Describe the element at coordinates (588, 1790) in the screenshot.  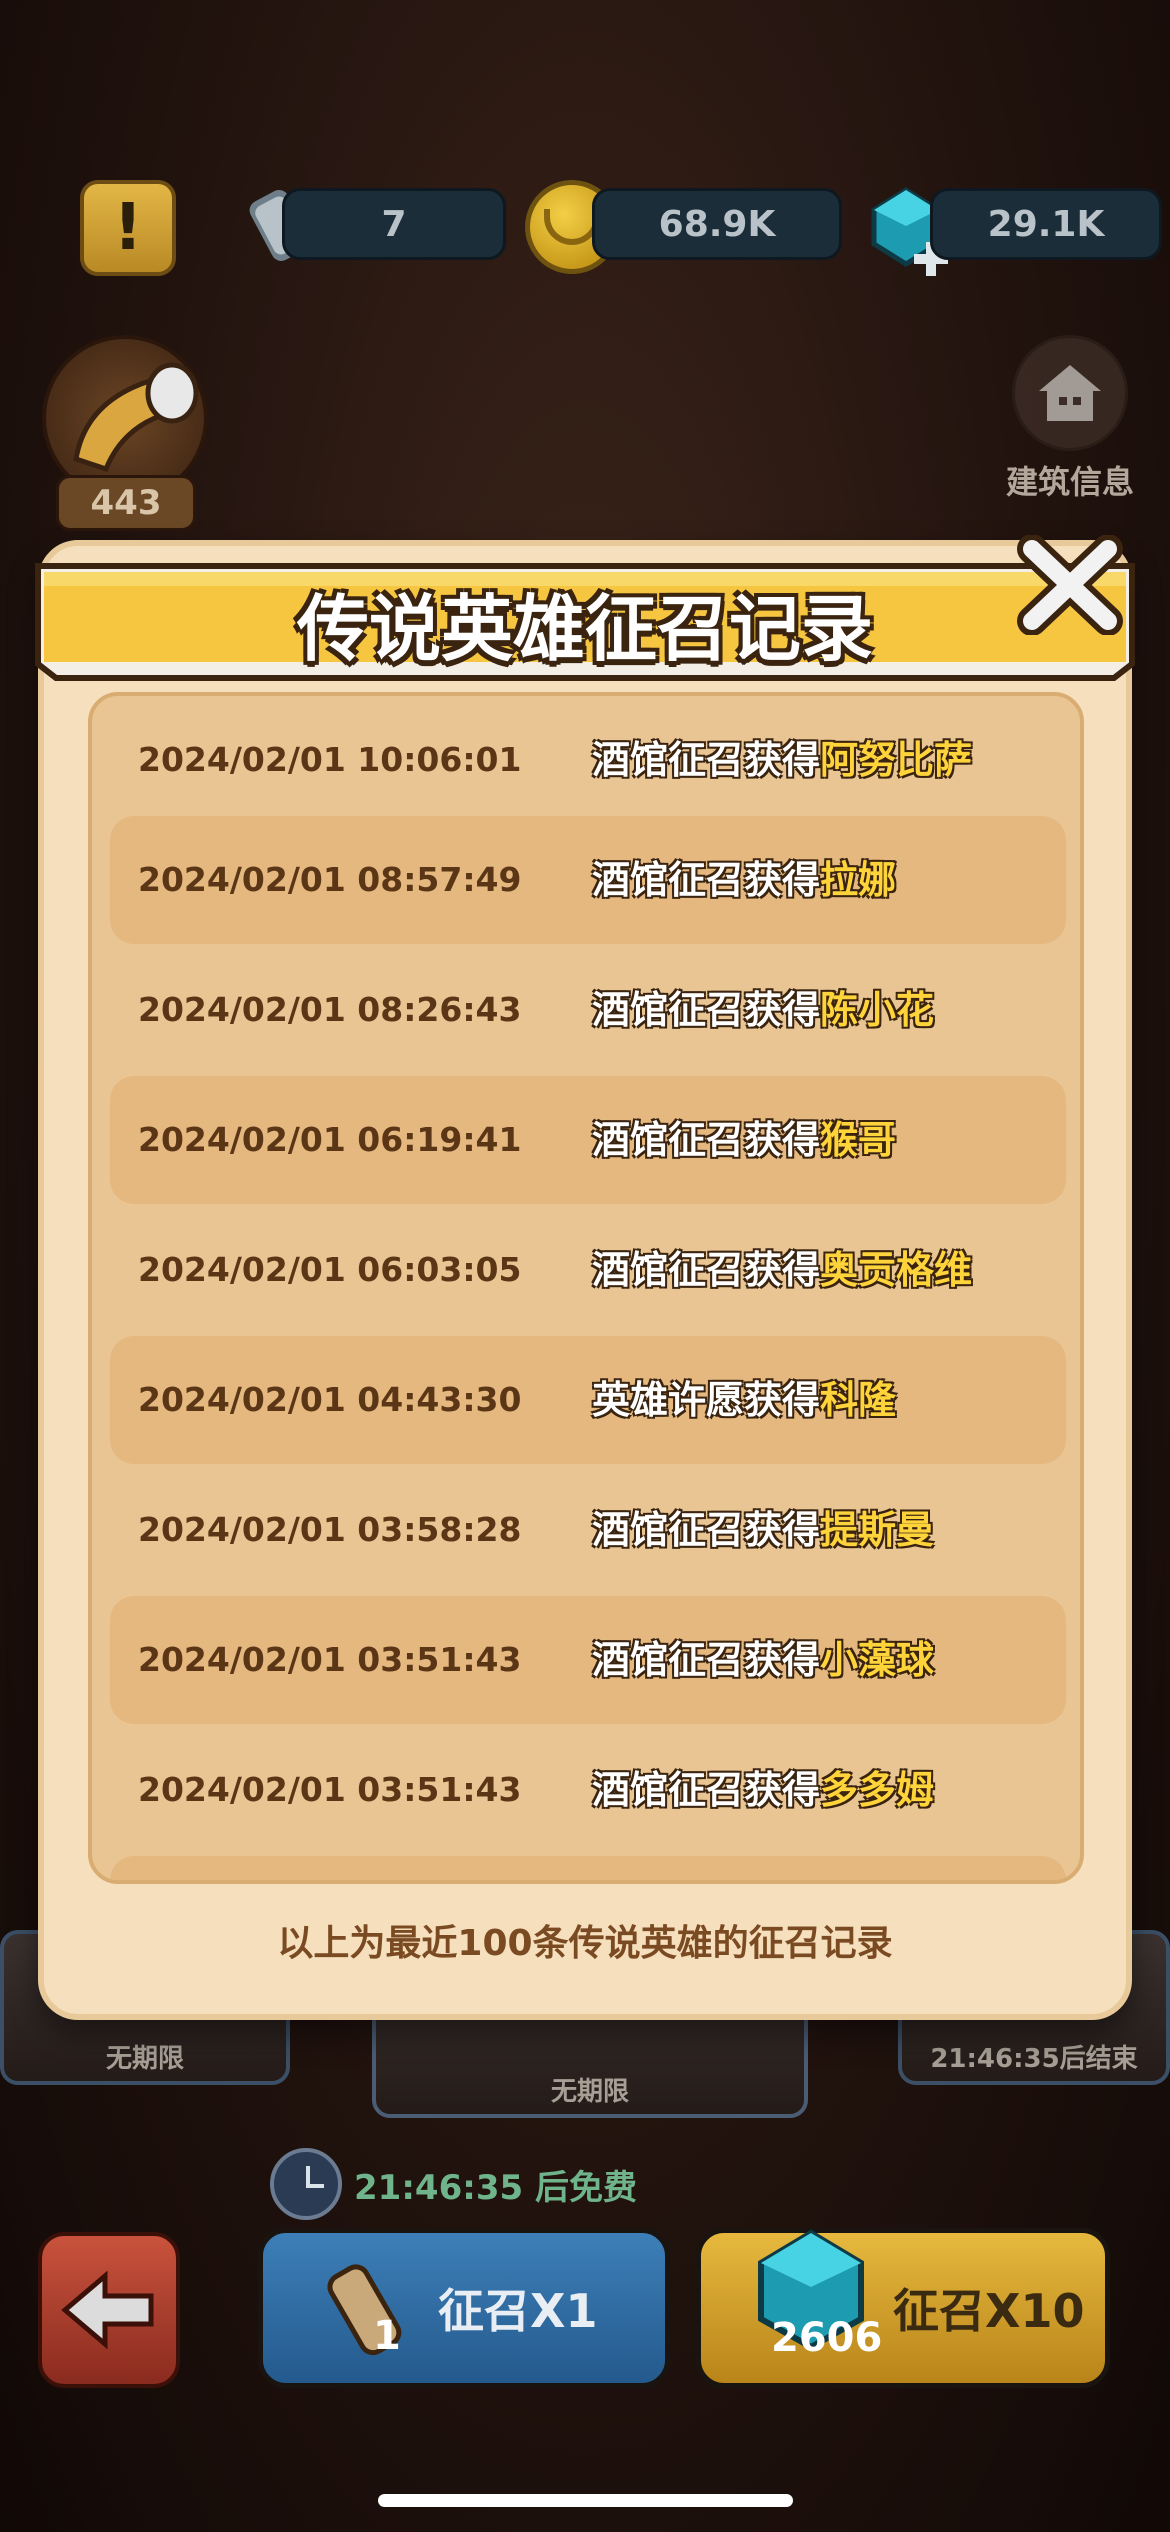
I see `list-item: 2024/02/01 03:51:43 酒馆征召获得多多姆` at that location.